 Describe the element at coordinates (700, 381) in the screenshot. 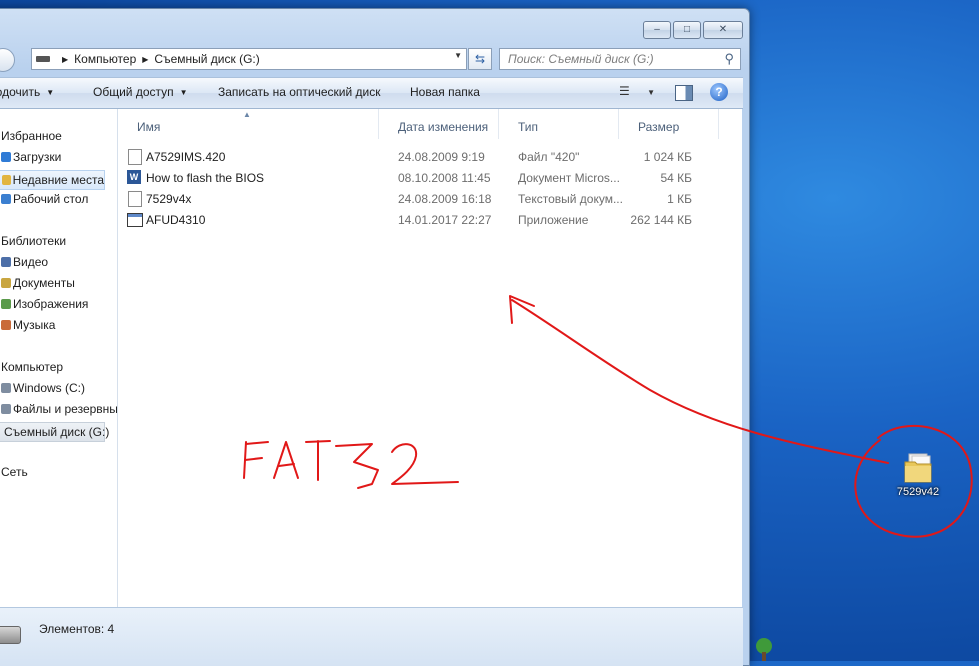

I see `red-arrow-line` at that location.